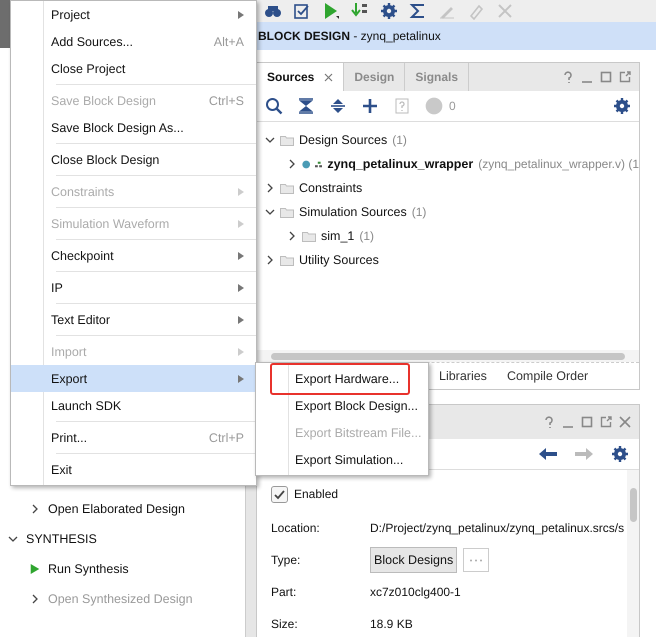 The width and height of the screenshot is (656, 637). What do you see at coordinates (133, 469) in the screenshot?
I see `menu-item: Exit` at bounding box center [133, 469].